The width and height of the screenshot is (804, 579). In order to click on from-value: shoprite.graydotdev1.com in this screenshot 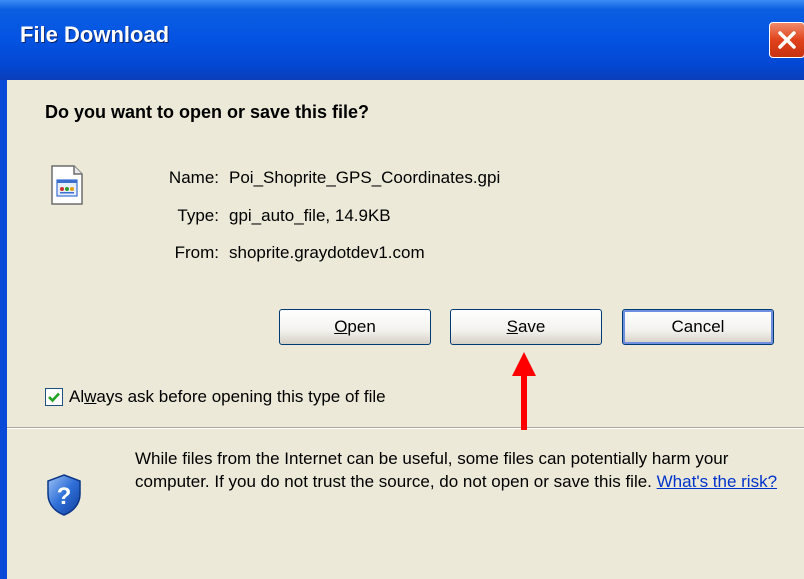, I will do `click(327, 252)`.